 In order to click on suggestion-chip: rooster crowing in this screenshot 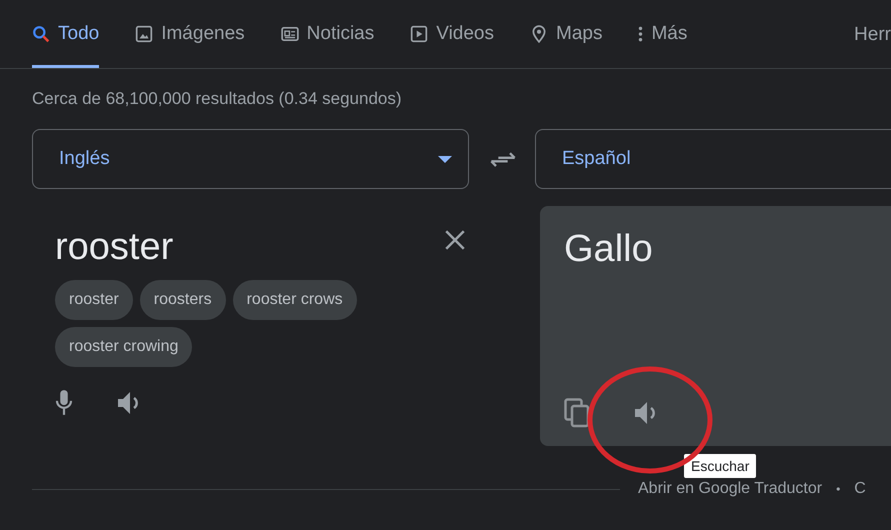, I will do `click(123, 347)`.